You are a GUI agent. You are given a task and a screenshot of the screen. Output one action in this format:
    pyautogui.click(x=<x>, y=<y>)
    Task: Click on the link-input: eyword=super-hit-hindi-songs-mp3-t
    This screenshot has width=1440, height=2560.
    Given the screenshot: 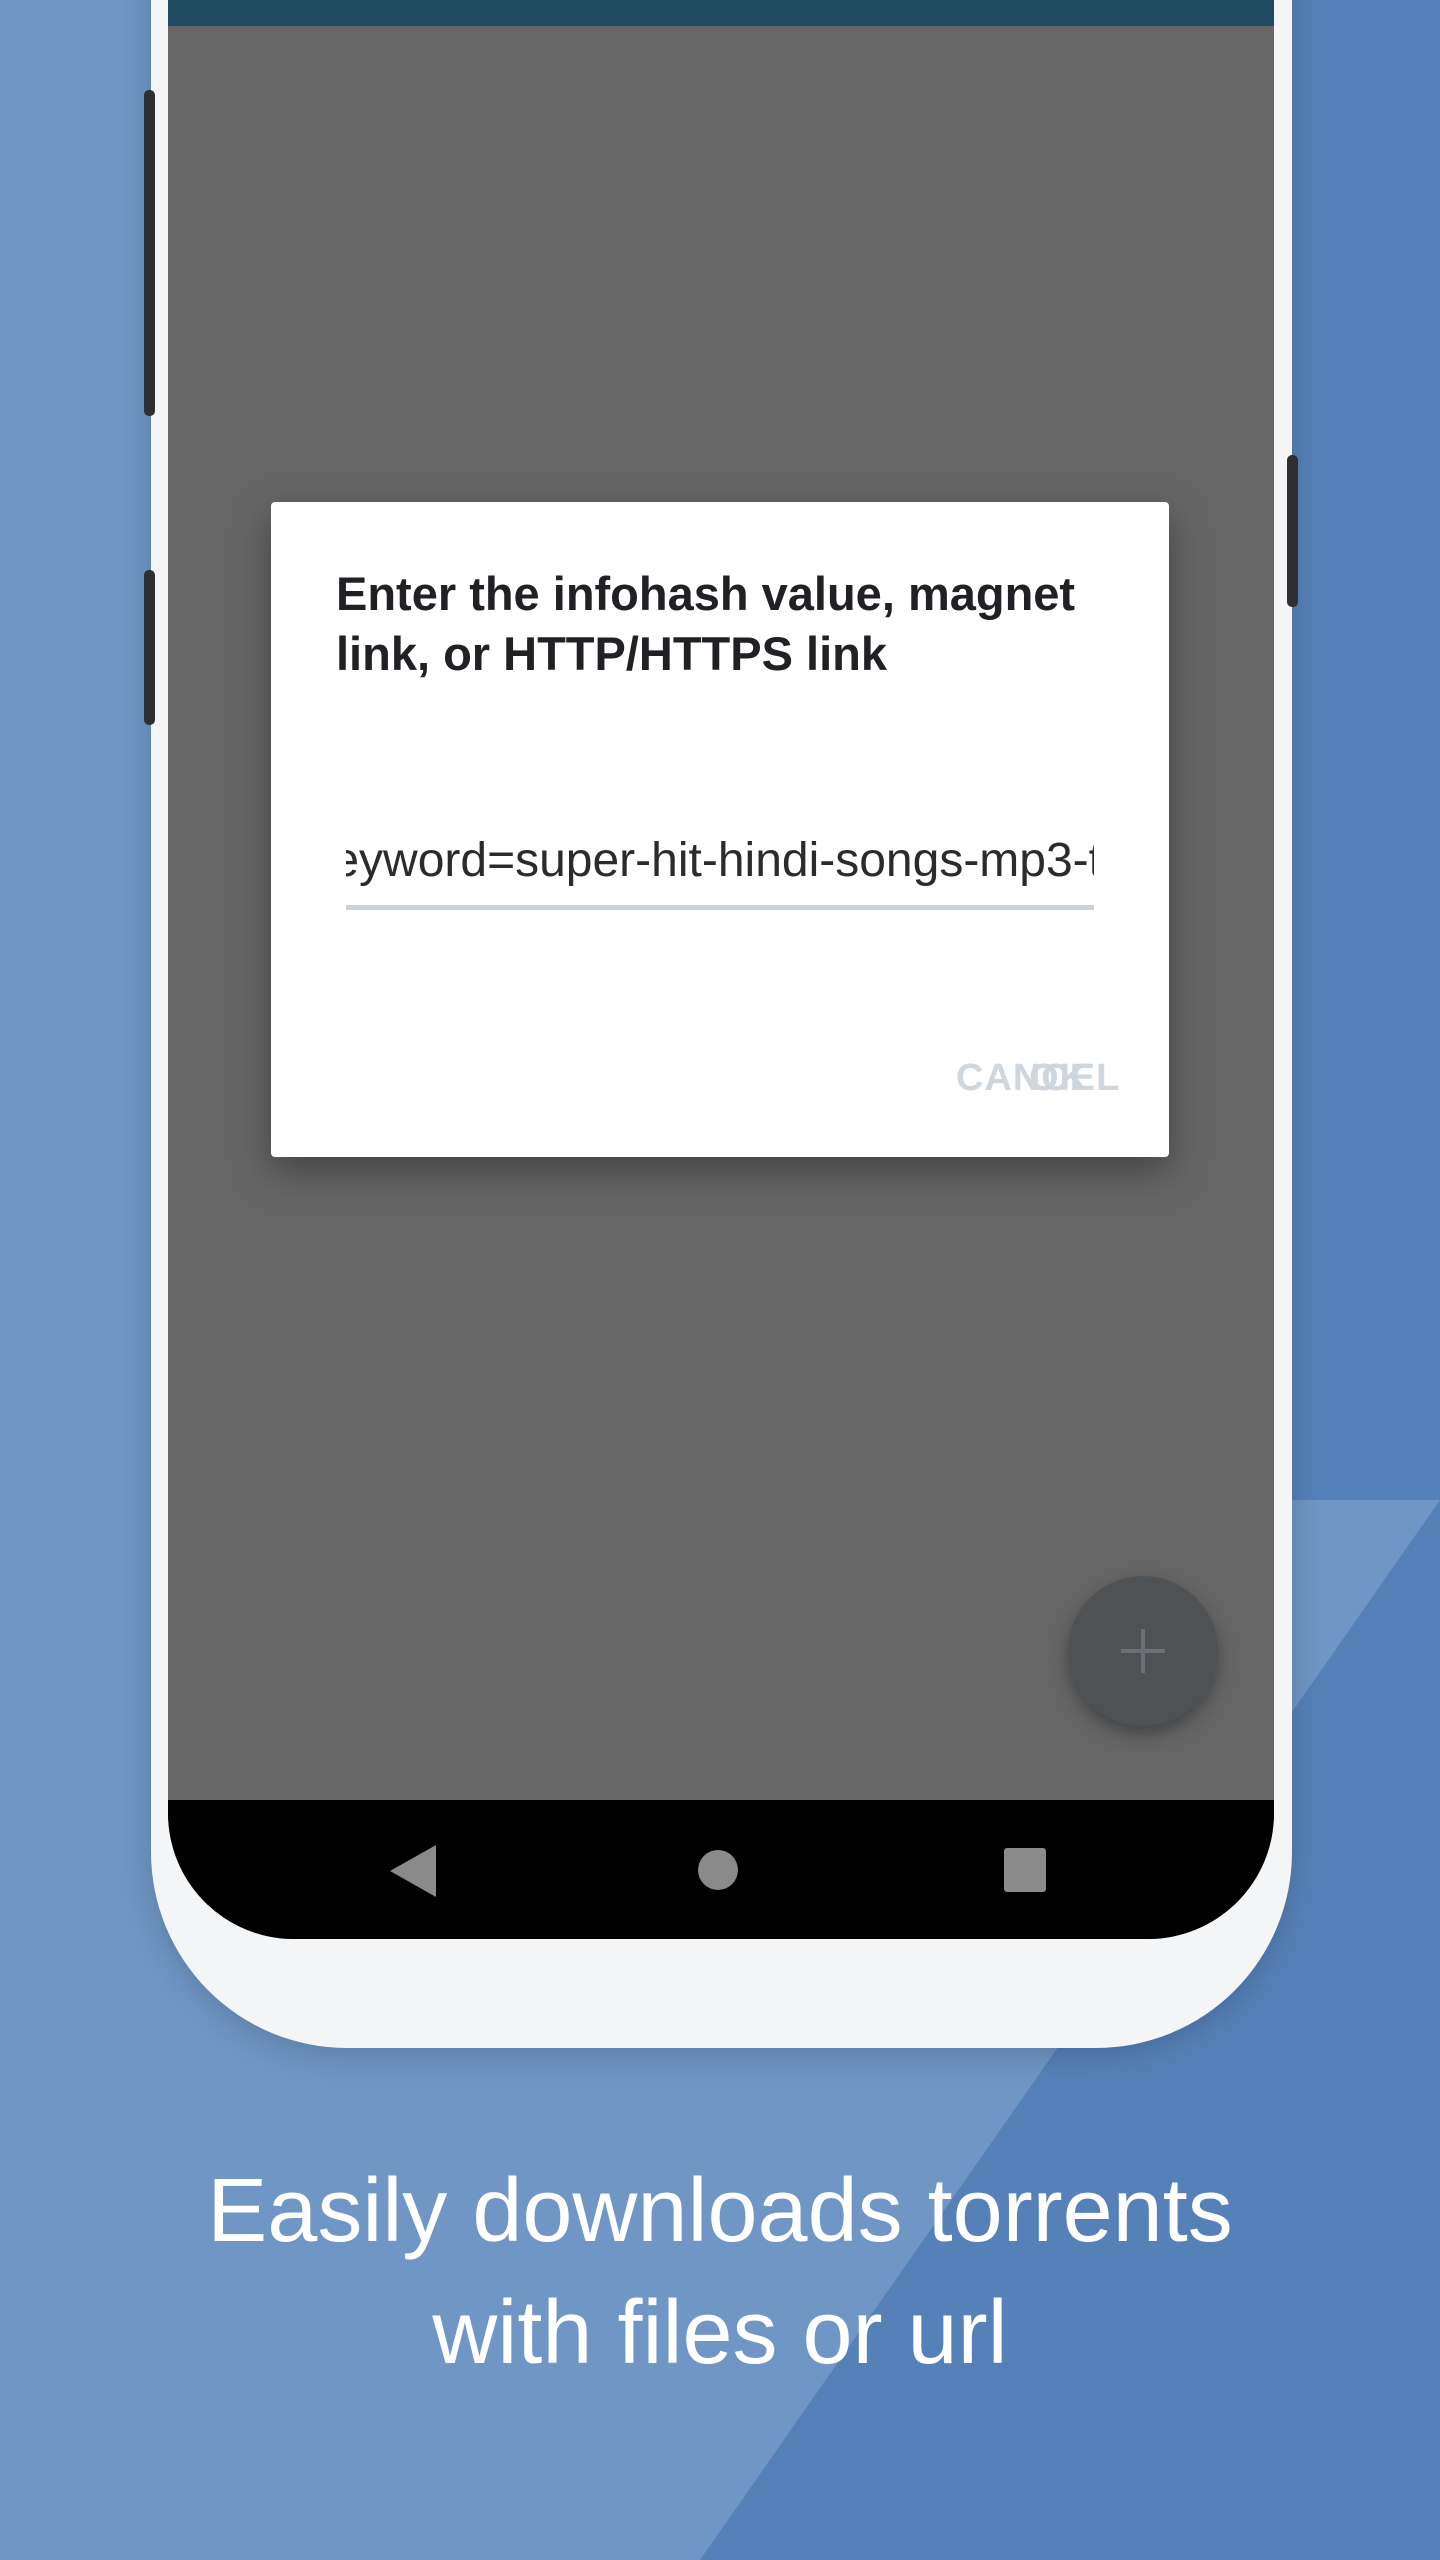 What is the action you would take?
    pyautogui.click(x=720, y=868)
    